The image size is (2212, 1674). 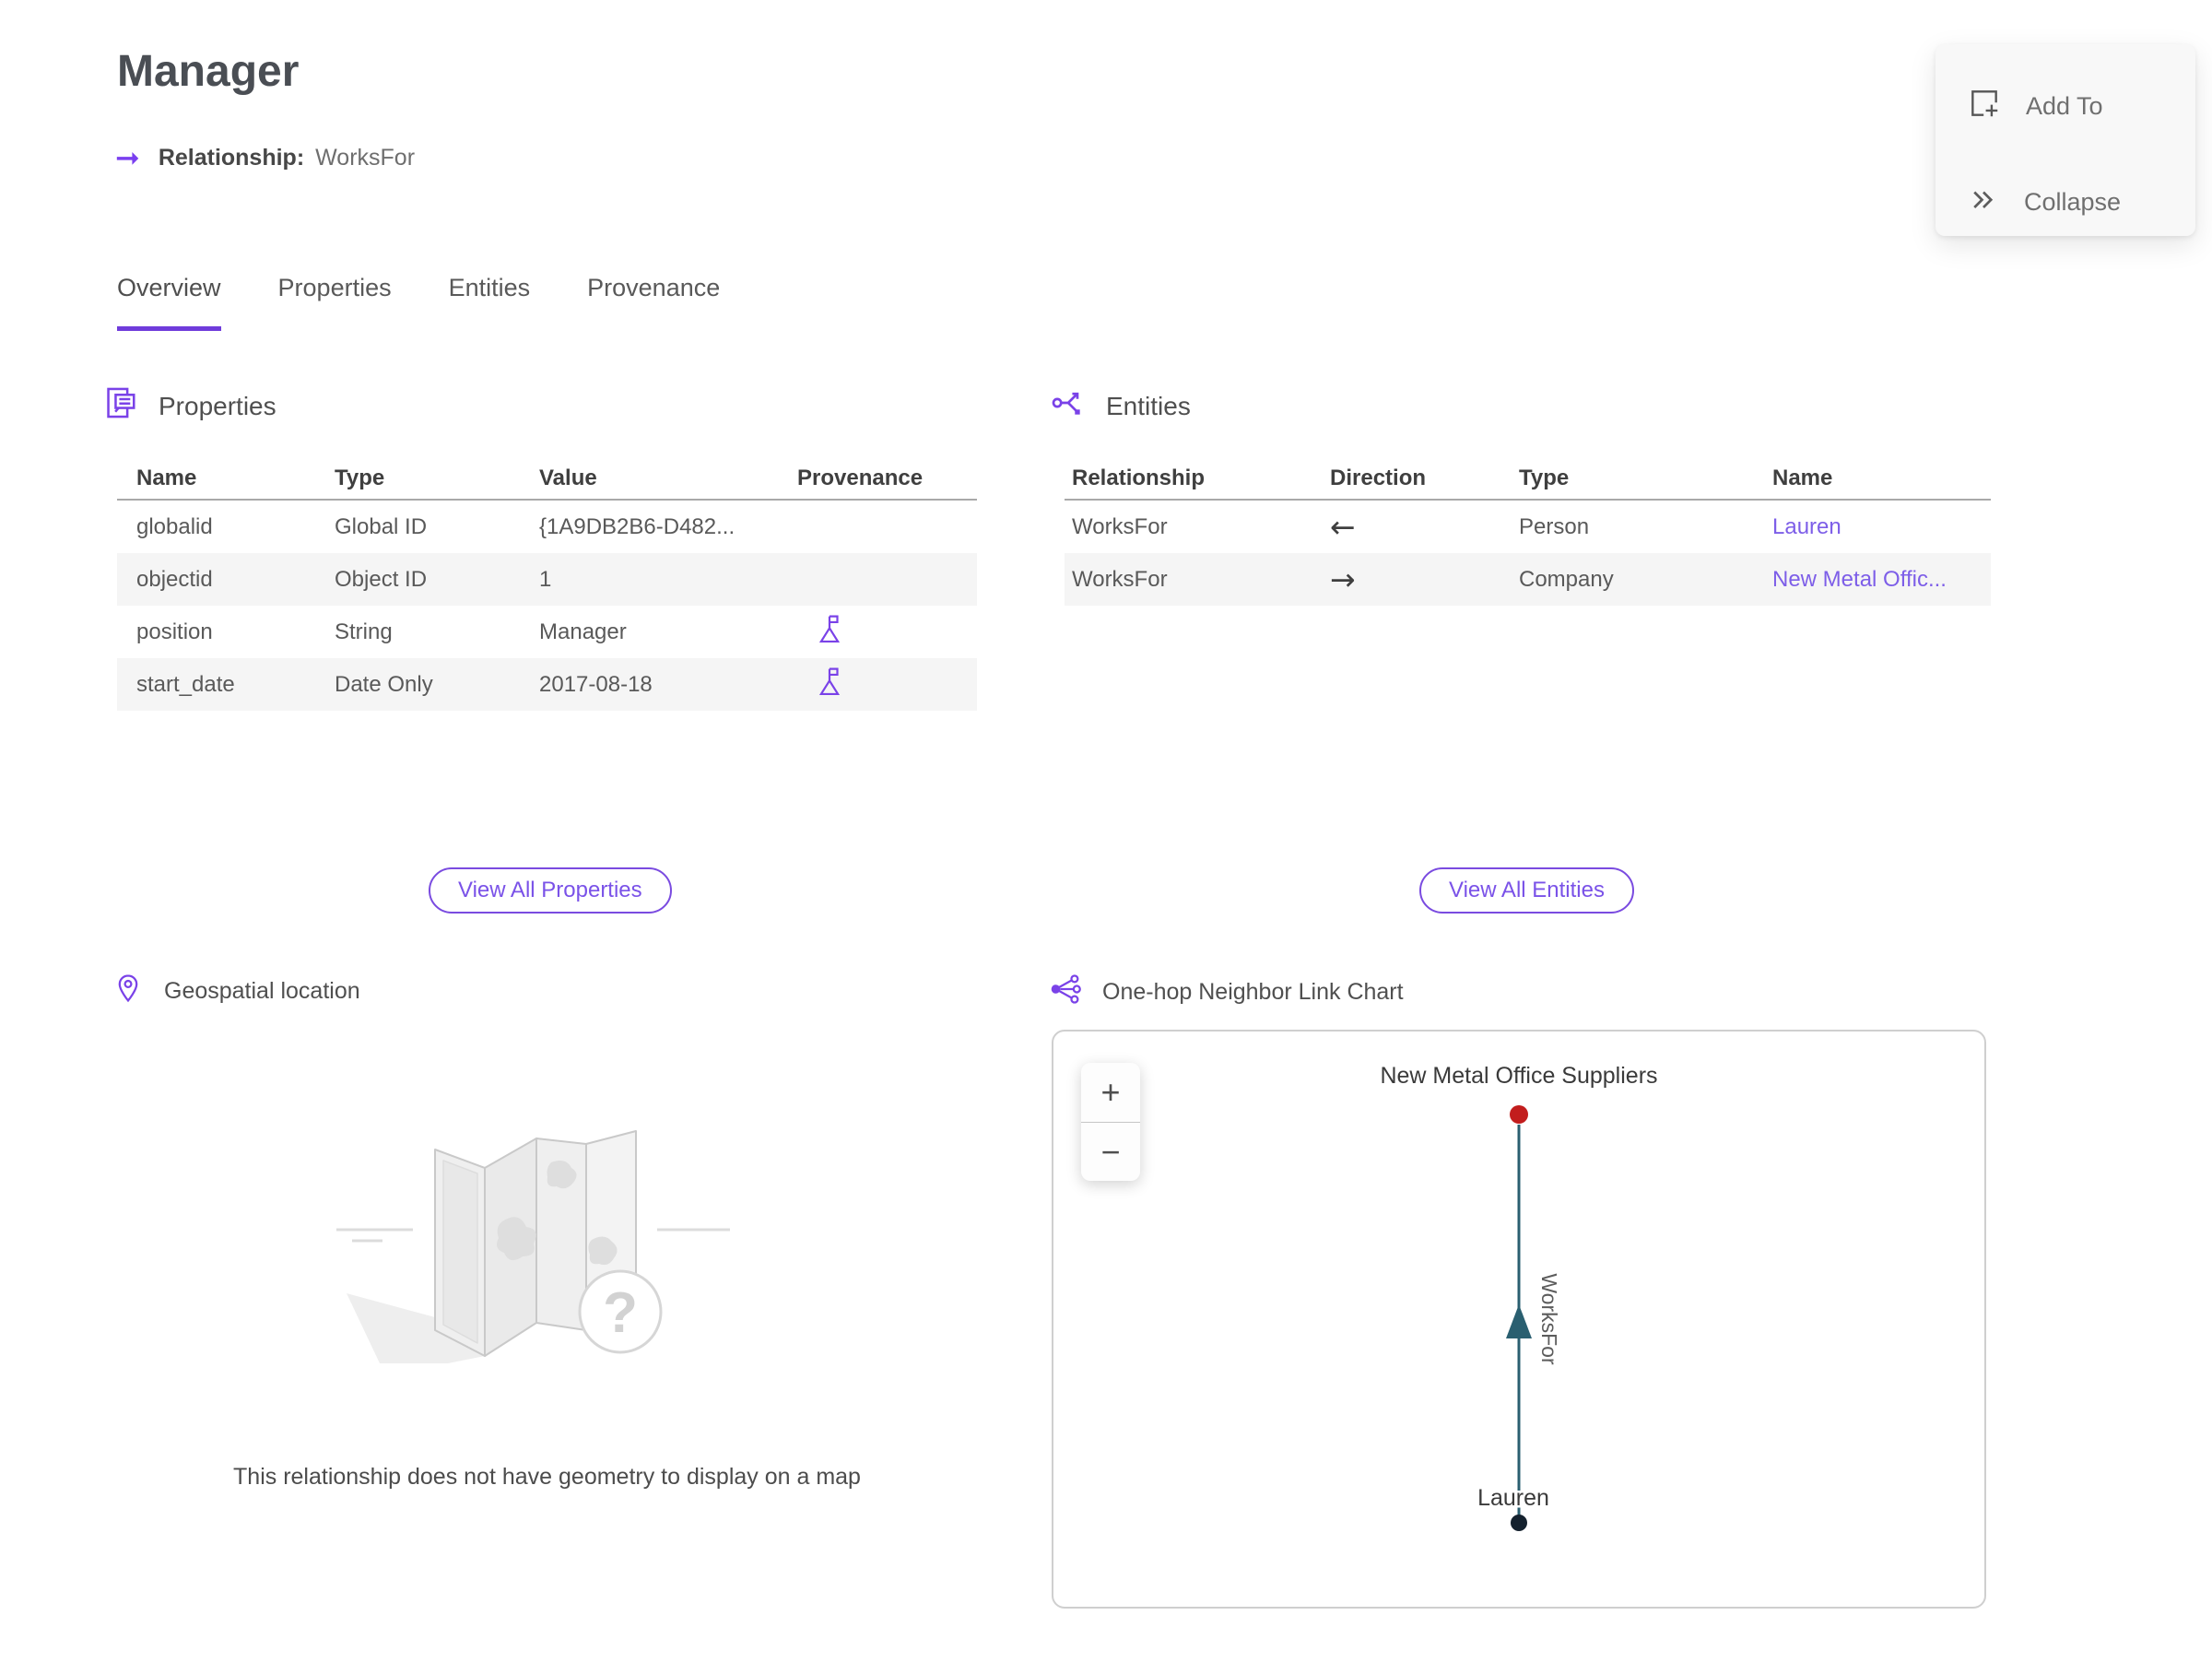 I want to click on zoom-control: + −, so click(x=1110, y=1122).